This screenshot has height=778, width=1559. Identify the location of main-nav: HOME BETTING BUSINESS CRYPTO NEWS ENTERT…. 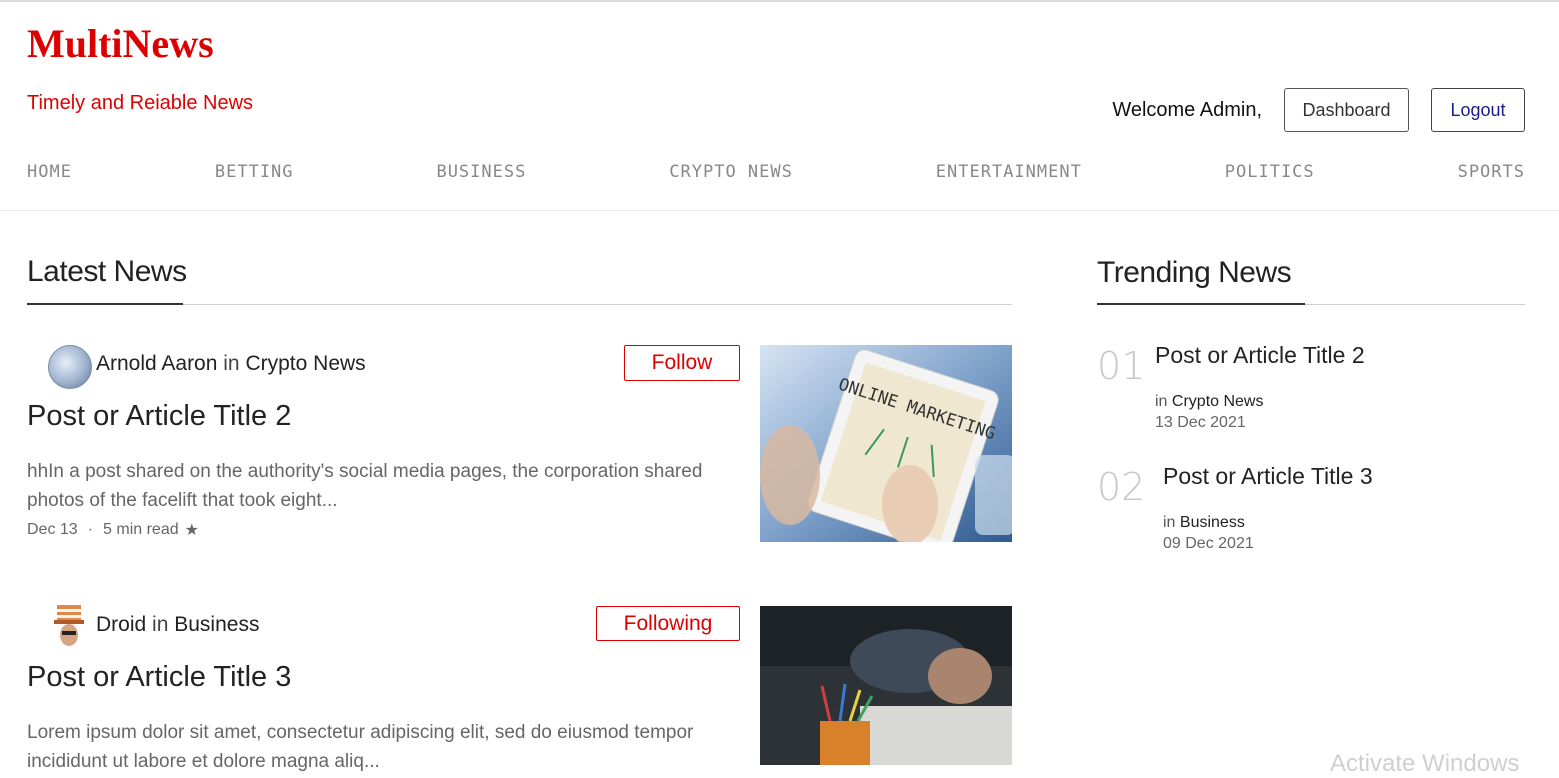
(776, 172).